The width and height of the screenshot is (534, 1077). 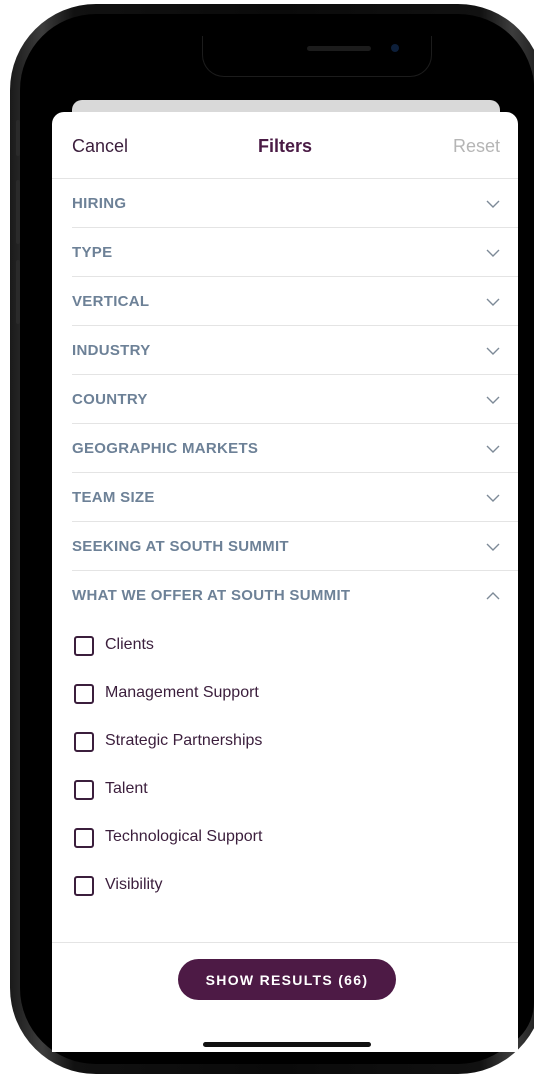 What do you see at coordinates (211, 595) in the screenshot?
I see `filter-label: WHAT WE OFFER AT SOUTH SUMMIT` at bounding box center [211, 595].